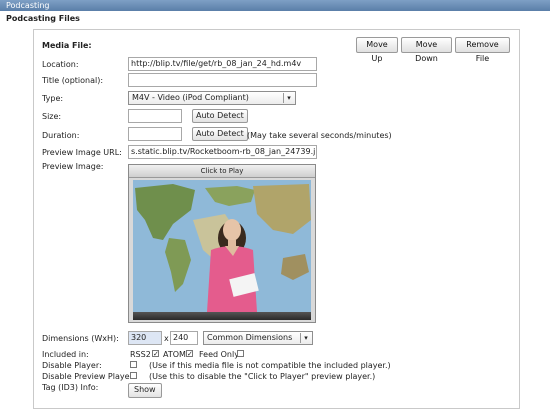 This screenshot has width=550, height=411. I want to click on window-title: Podcasting, so click(28, 5).